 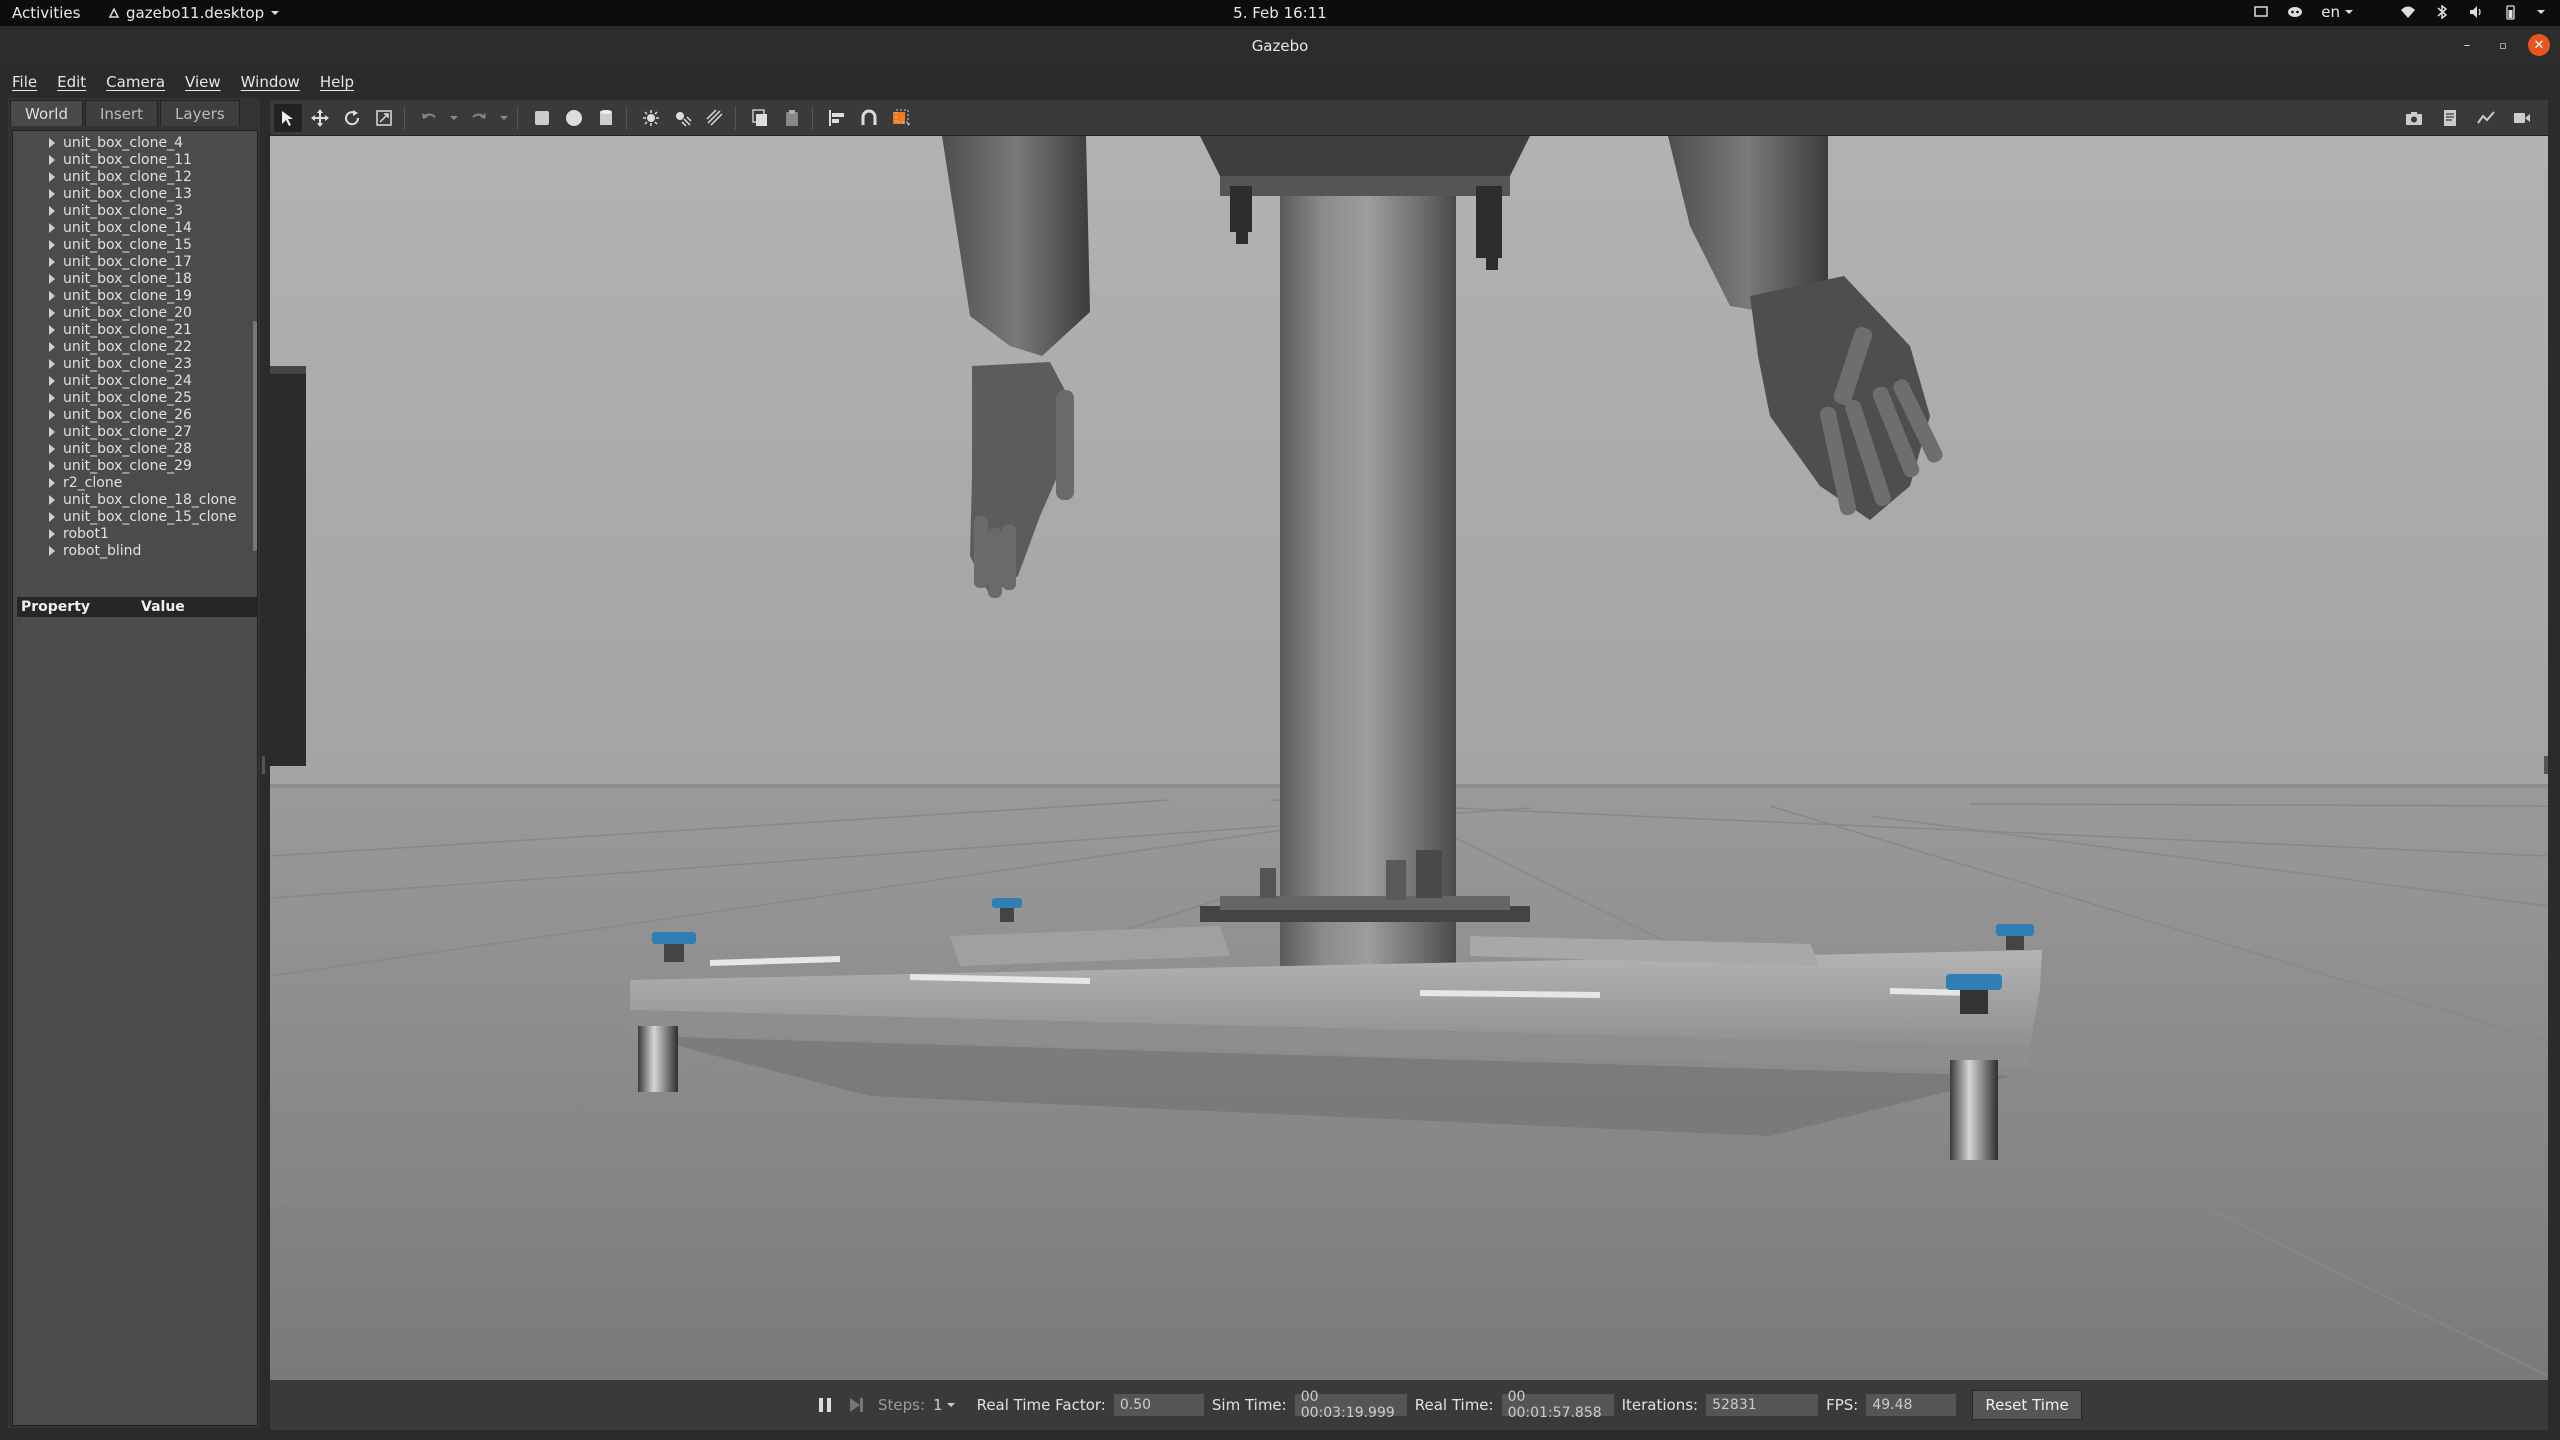 I want to click on tree-item: unit_box_clone_24, so click(x=133, y=380).